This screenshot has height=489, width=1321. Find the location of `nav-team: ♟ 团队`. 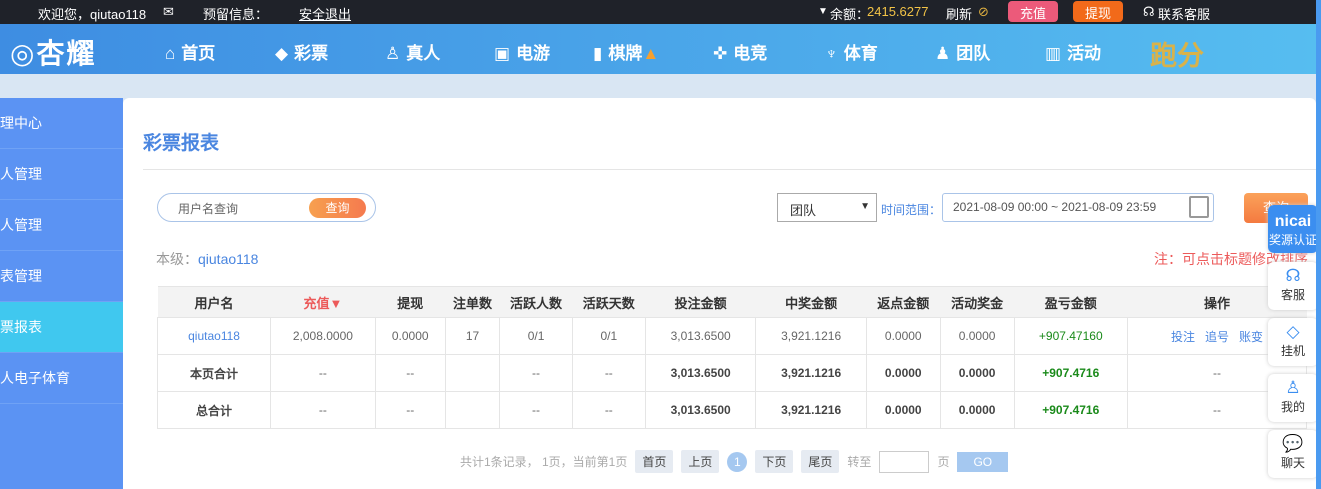

nav-team: ♟ 团队 is located at coordinates (962, 51).